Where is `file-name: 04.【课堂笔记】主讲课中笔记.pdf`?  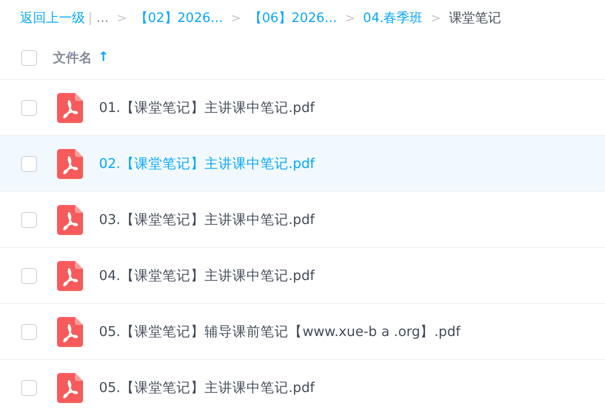
file-name: 04.【课堂笔记】主讲课中笔记.pdf is located at coordinates (207, 275).